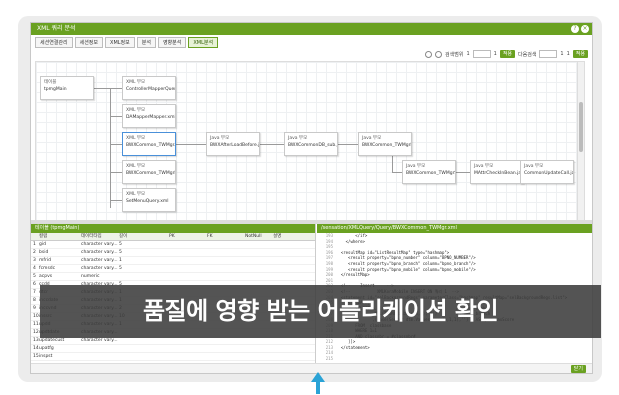 The width and height of the screenshot is (619, 395). I want to click on col-header: FK, so click(226, 236).